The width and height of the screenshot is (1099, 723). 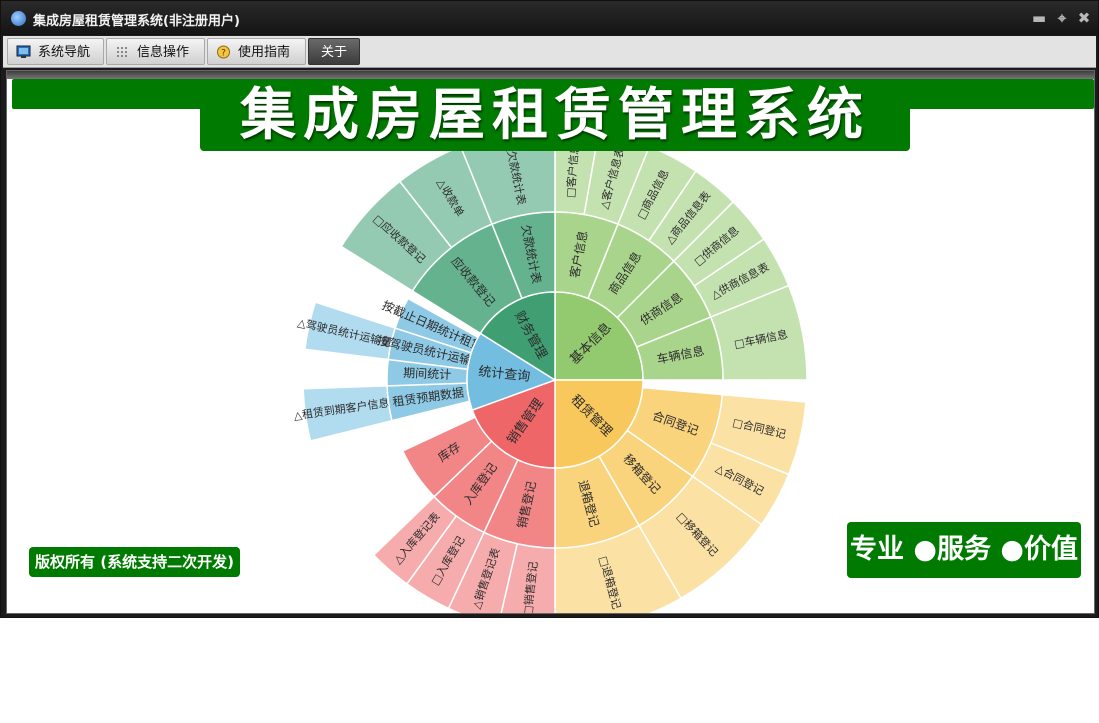 I want to click on tab-label: 使用指南, so click(x=264, y=52).